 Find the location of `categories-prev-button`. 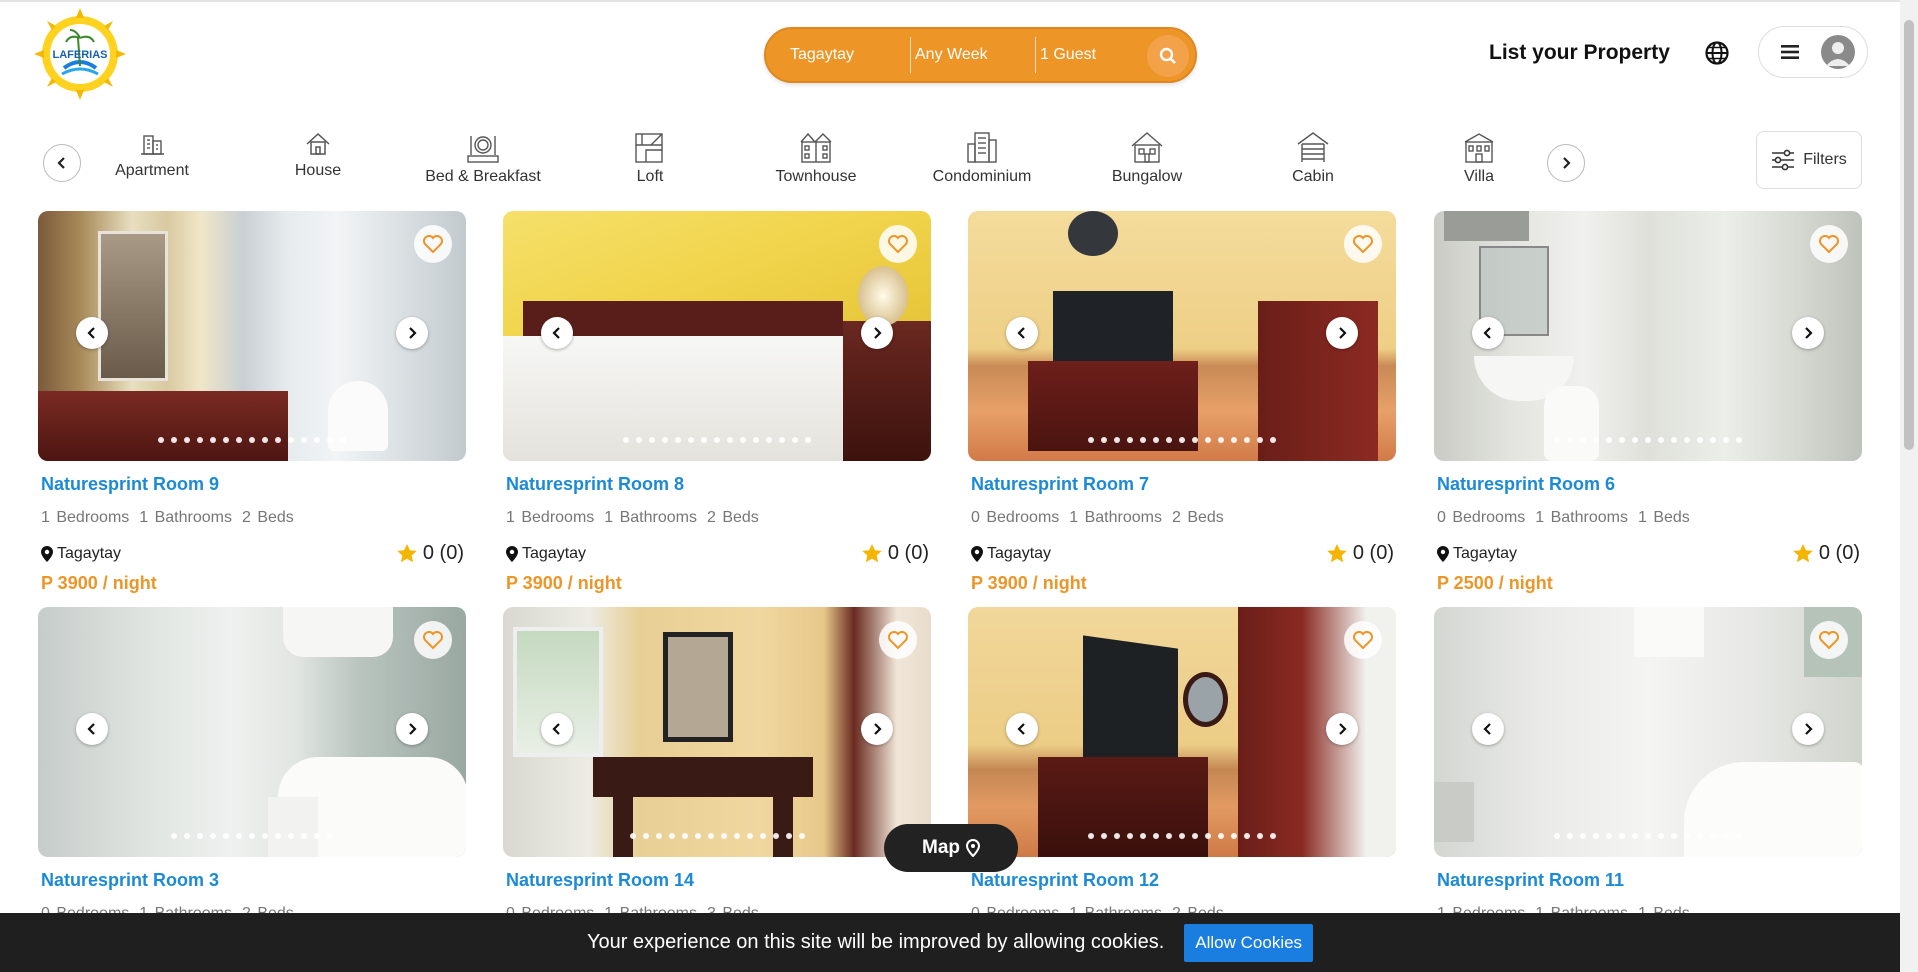

categories-prev-button is located at coordinates (62, 163).